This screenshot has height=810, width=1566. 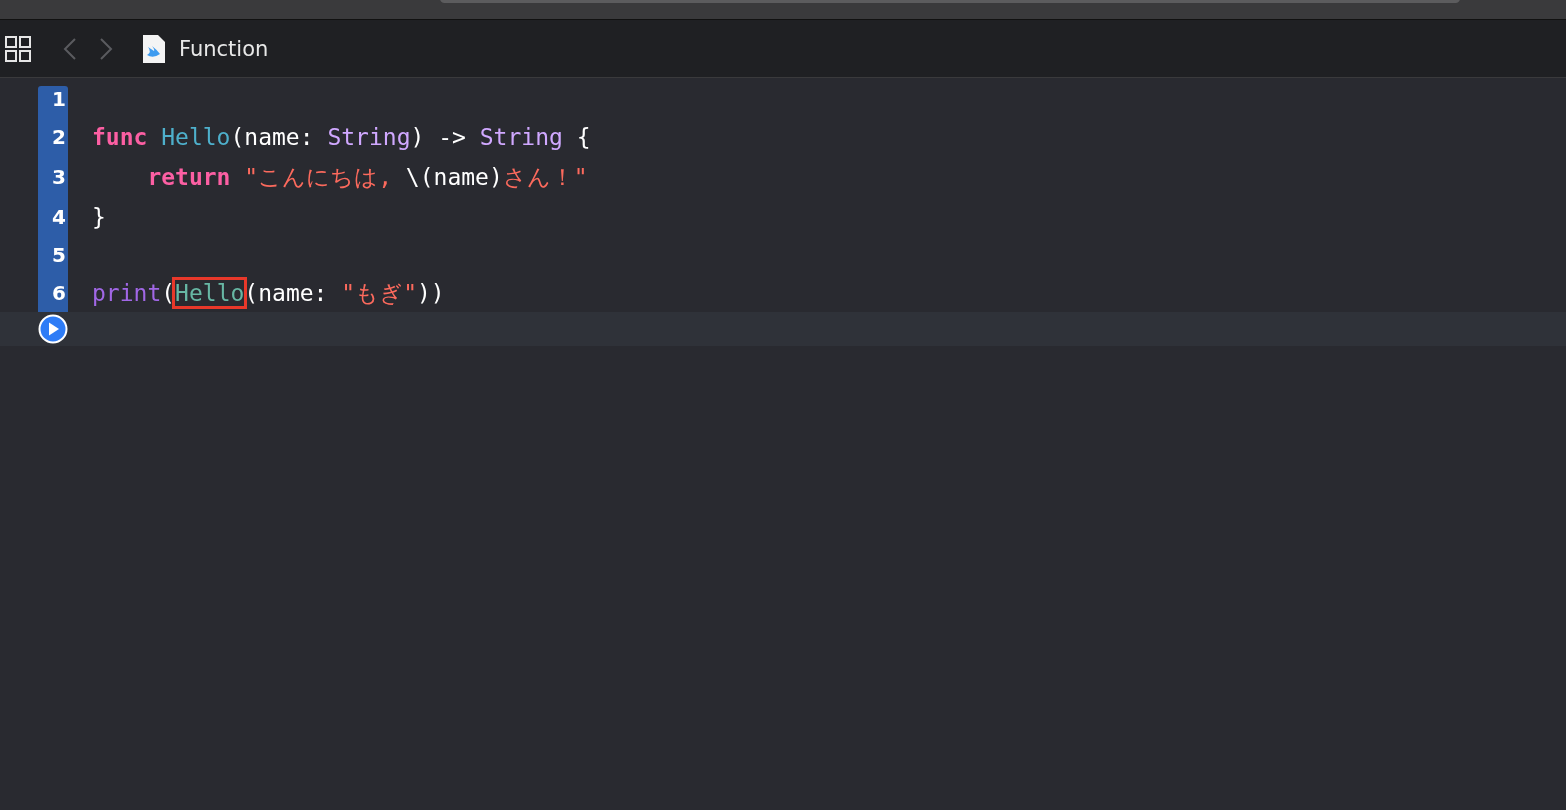 I want to click on back-icon, so click(x=70, y=48).